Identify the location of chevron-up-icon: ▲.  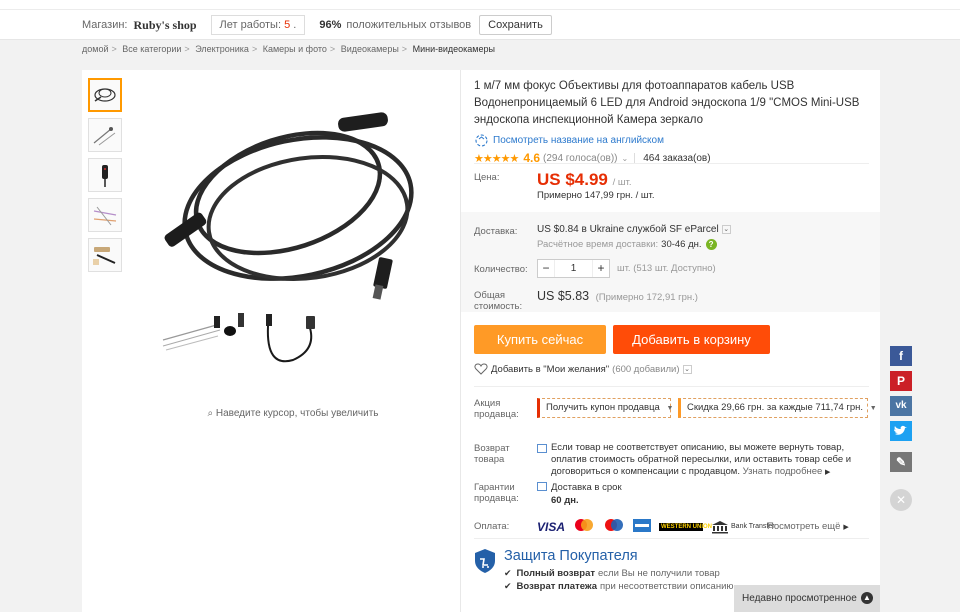
(867, 598).